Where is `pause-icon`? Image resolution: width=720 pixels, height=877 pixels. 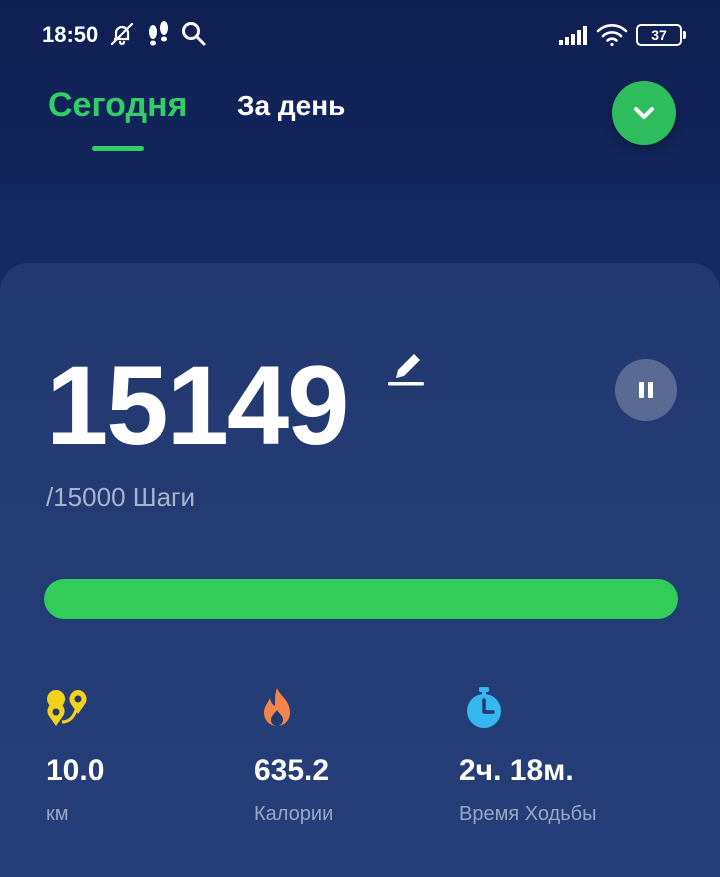 pause-icon is located at coordinates (646, 390).